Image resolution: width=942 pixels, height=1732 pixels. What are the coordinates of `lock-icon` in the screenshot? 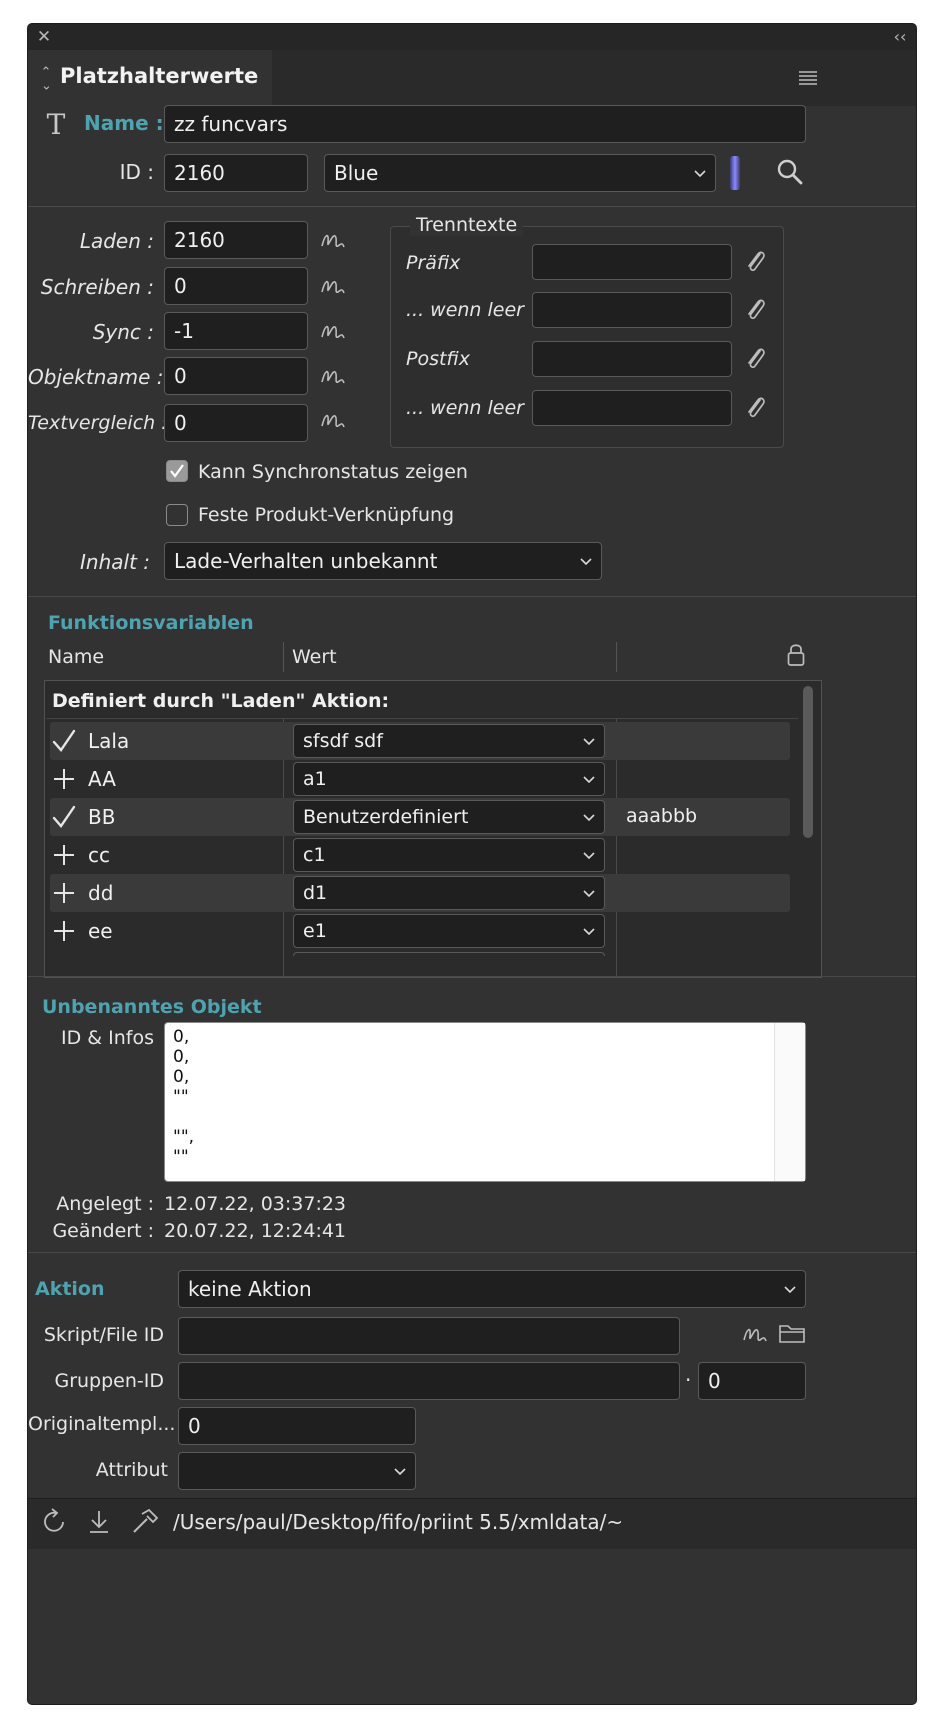 It's located at (796, 655).